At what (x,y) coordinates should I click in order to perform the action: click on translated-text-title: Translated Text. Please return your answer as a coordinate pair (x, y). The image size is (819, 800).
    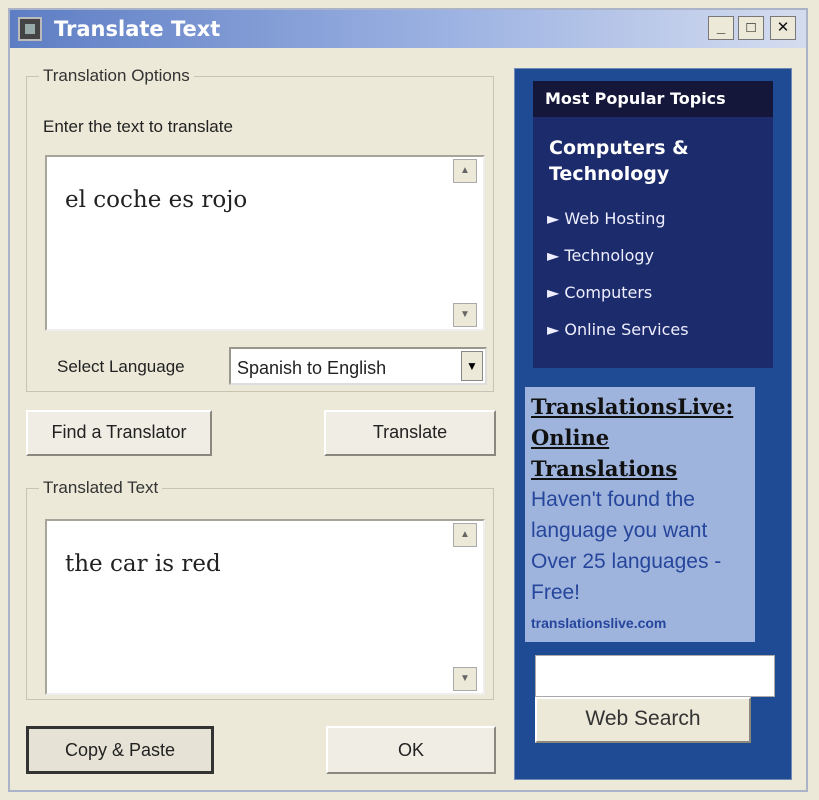
    Looking at the image, I should click on (101, 488).